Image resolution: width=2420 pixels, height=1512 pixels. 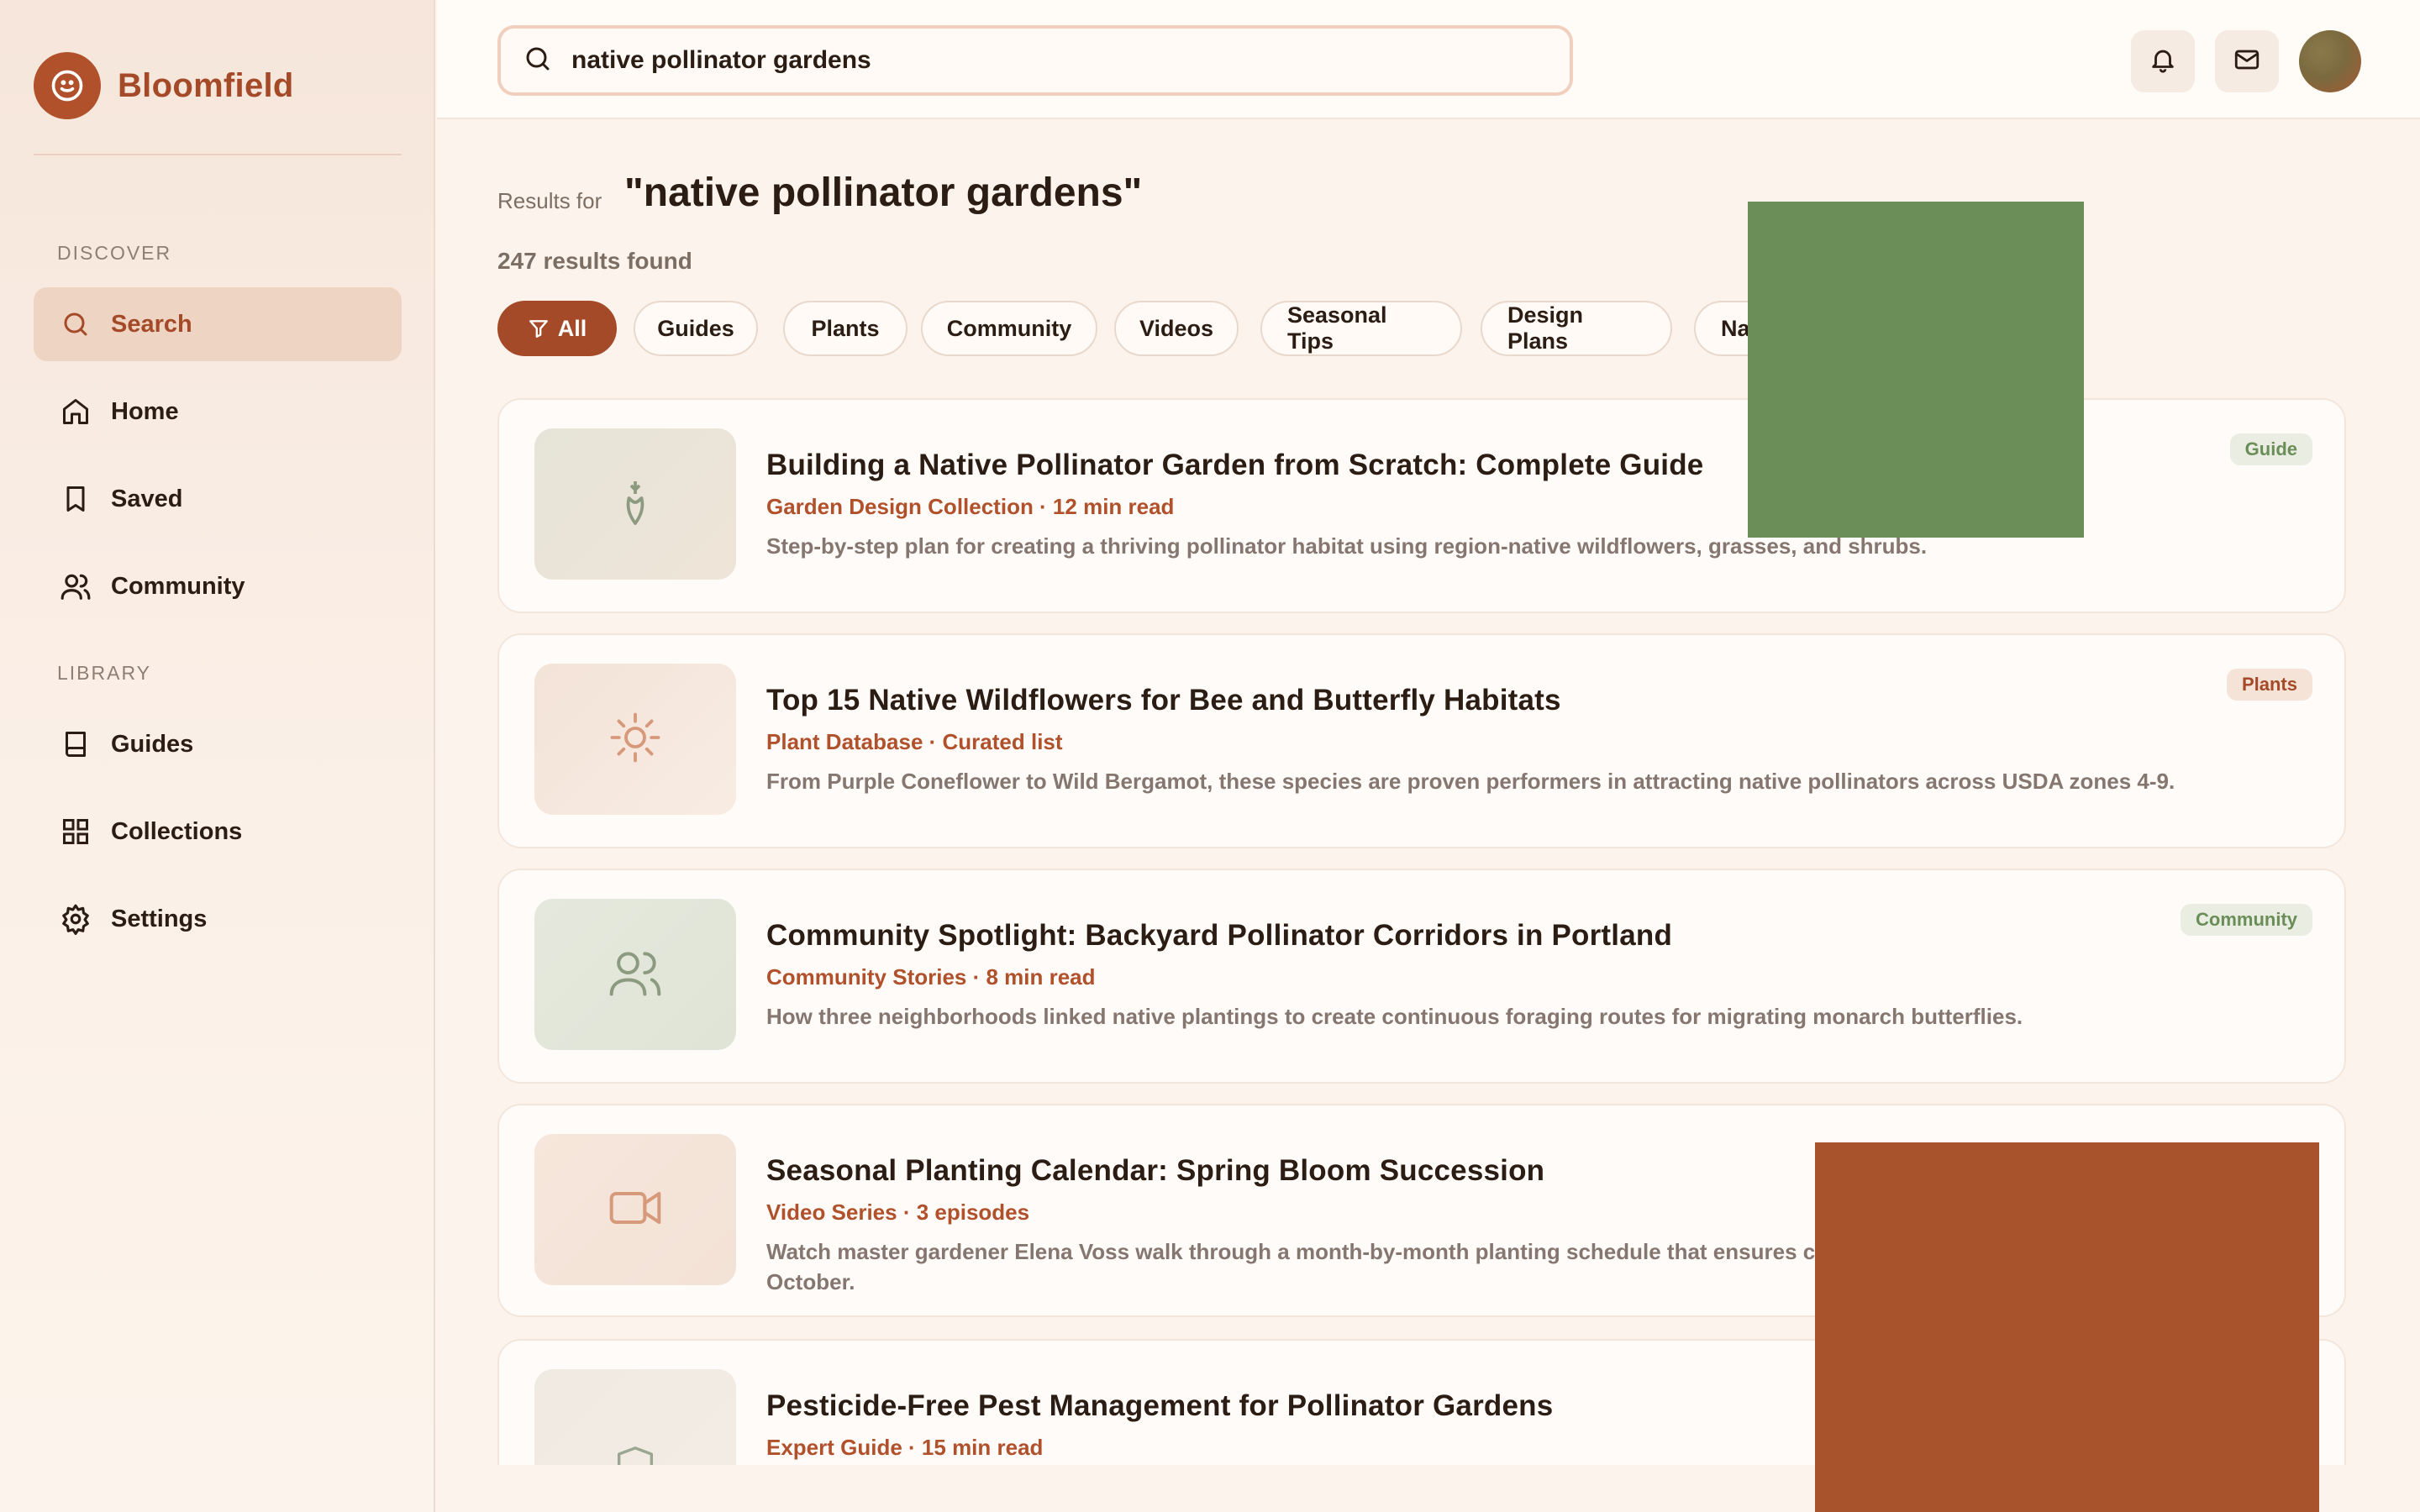 What do you see at coordinates (845, 328) in the screenshot?
I see `filter-chip-plants: Plants` at bounding box center [845, 328].